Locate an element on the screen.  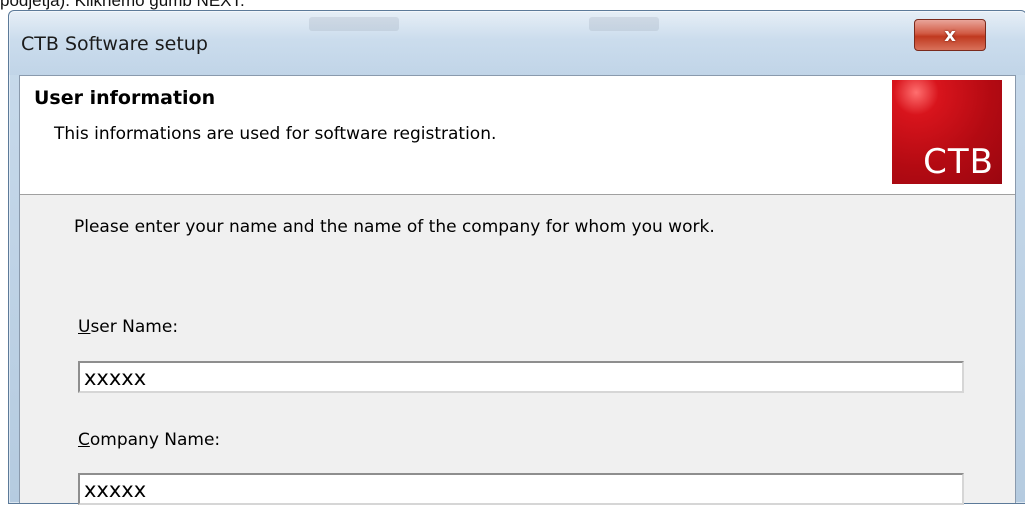
company-name-label-text: ompany Name: is located at coordinates (155, 440).